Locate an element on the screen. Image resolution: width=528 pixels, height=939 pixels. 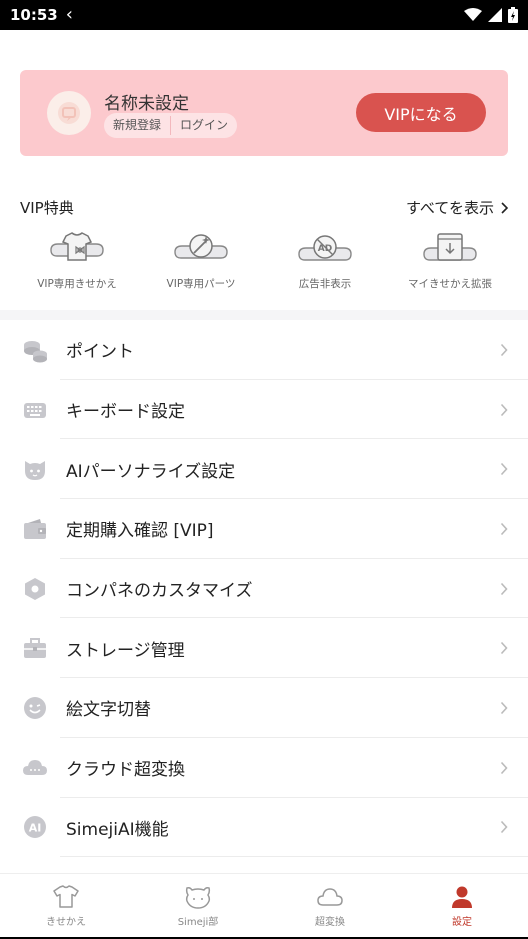
ai-badge-icon: AI is located at coordinates (35, 827).